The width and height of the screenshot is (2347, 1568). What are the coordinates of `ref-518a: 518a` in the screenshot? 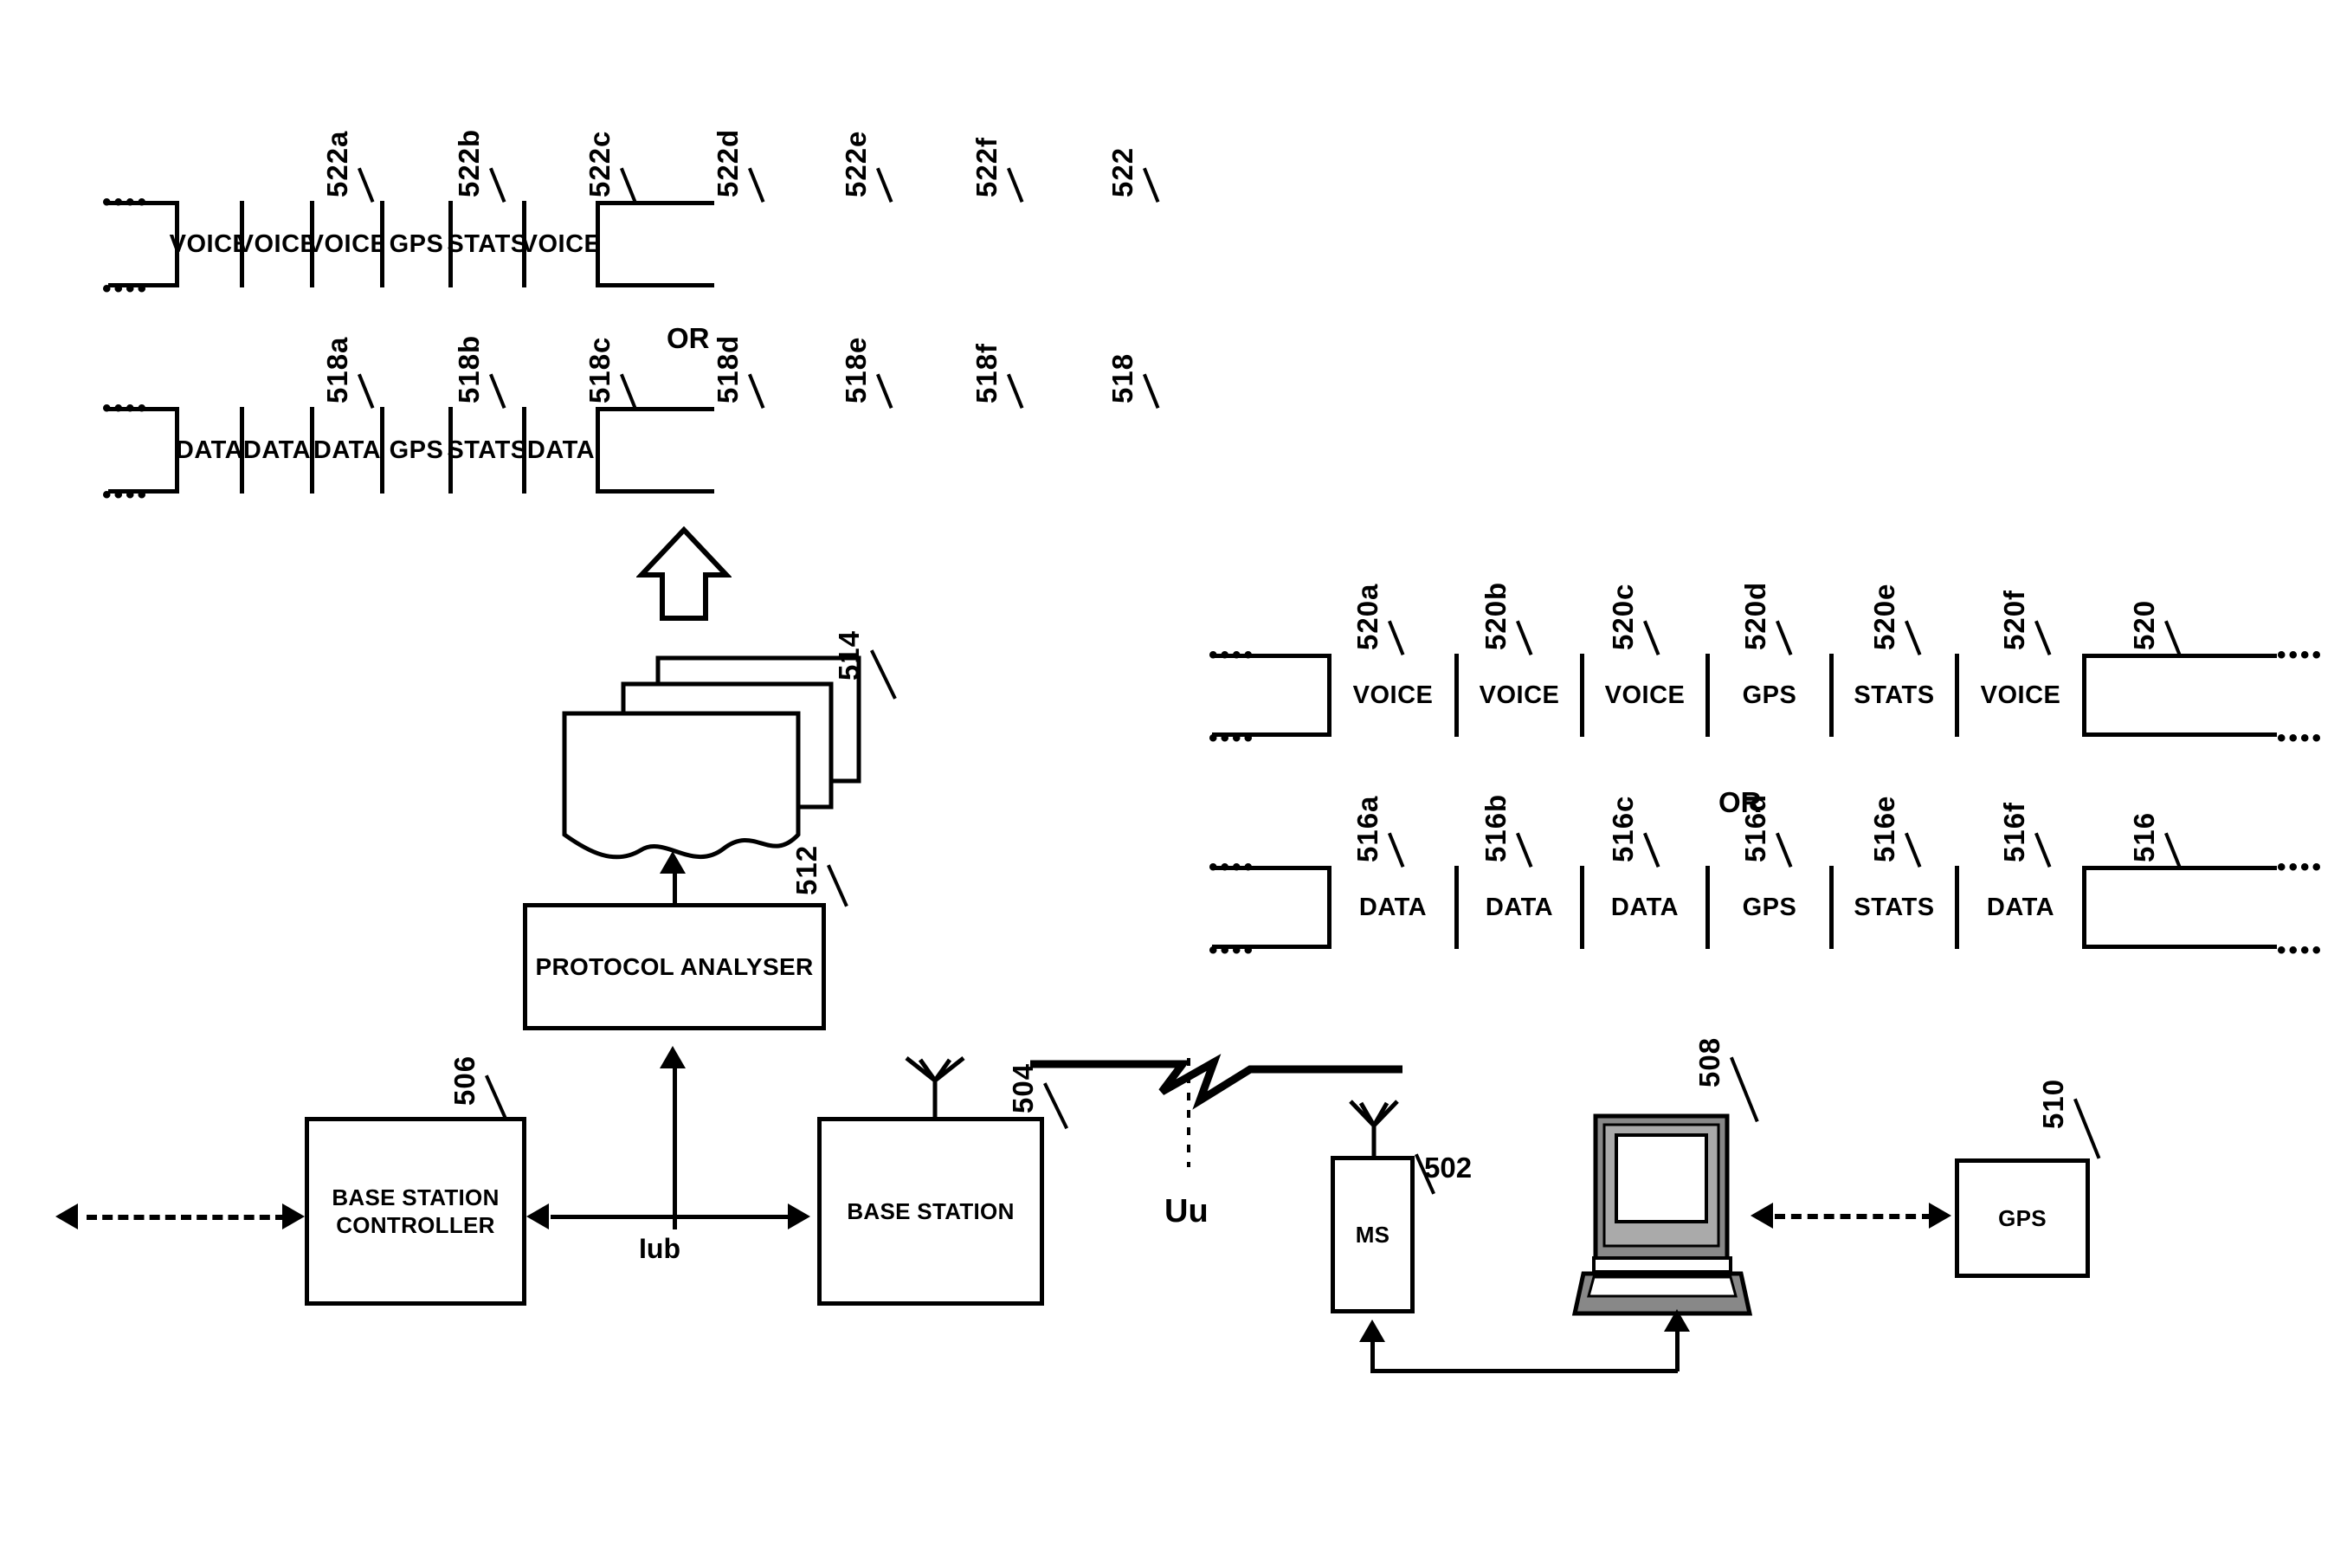 It's located at (337, 369).